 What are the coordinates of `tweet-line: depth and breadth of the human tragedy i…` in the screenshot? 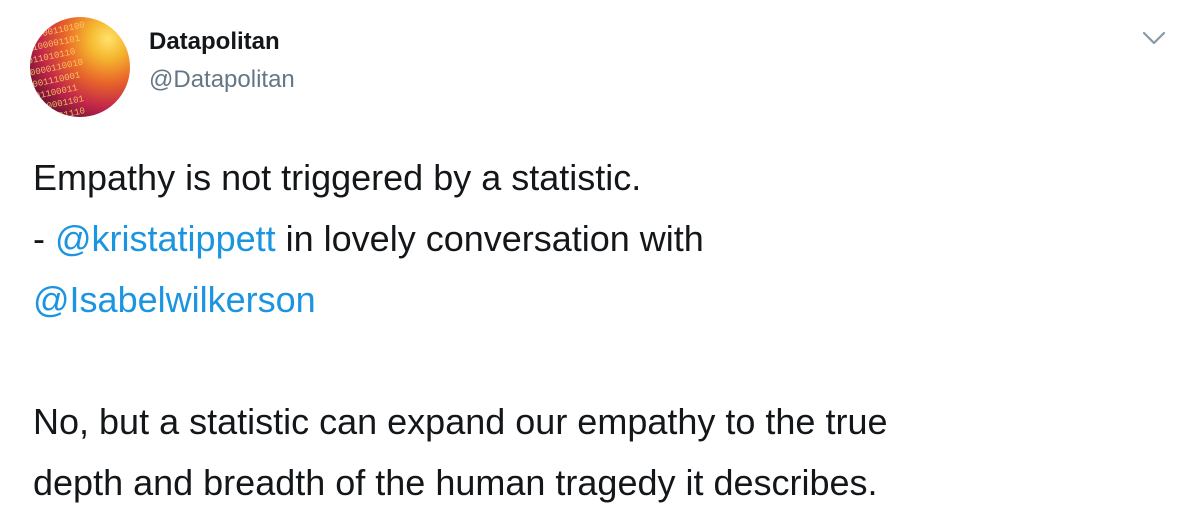 It's located at (455, 482).